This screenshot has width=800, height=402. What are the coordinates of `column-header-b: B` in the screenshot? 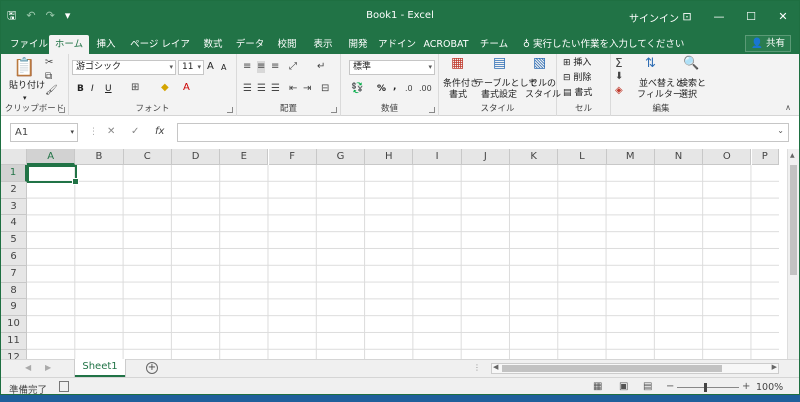 It's located at (99, 157).